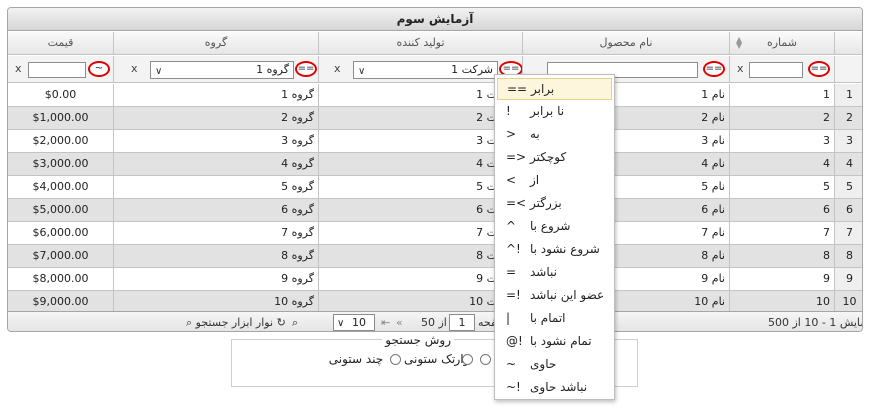 The height and width of the screenshot is (409, 873). I want to click on cell-manufacturer: شرکت 3, so click(421, 141).